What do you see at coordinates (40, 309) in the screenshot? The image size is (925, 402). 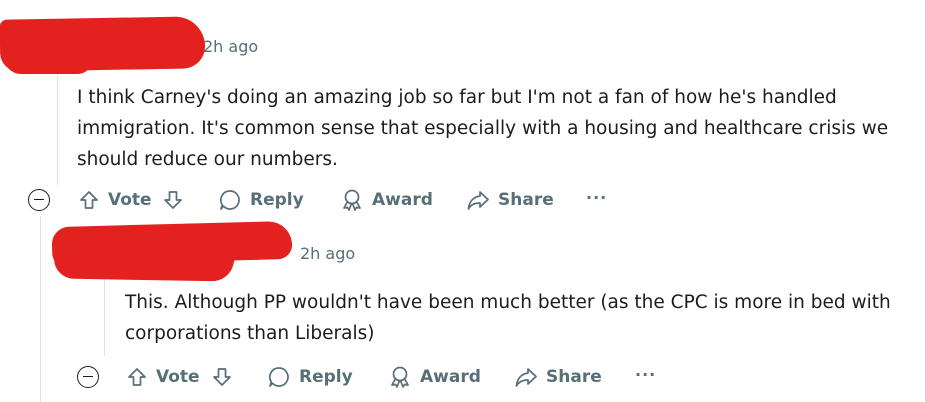 I see `thread-line-branch` at bounding box center [40, 309].